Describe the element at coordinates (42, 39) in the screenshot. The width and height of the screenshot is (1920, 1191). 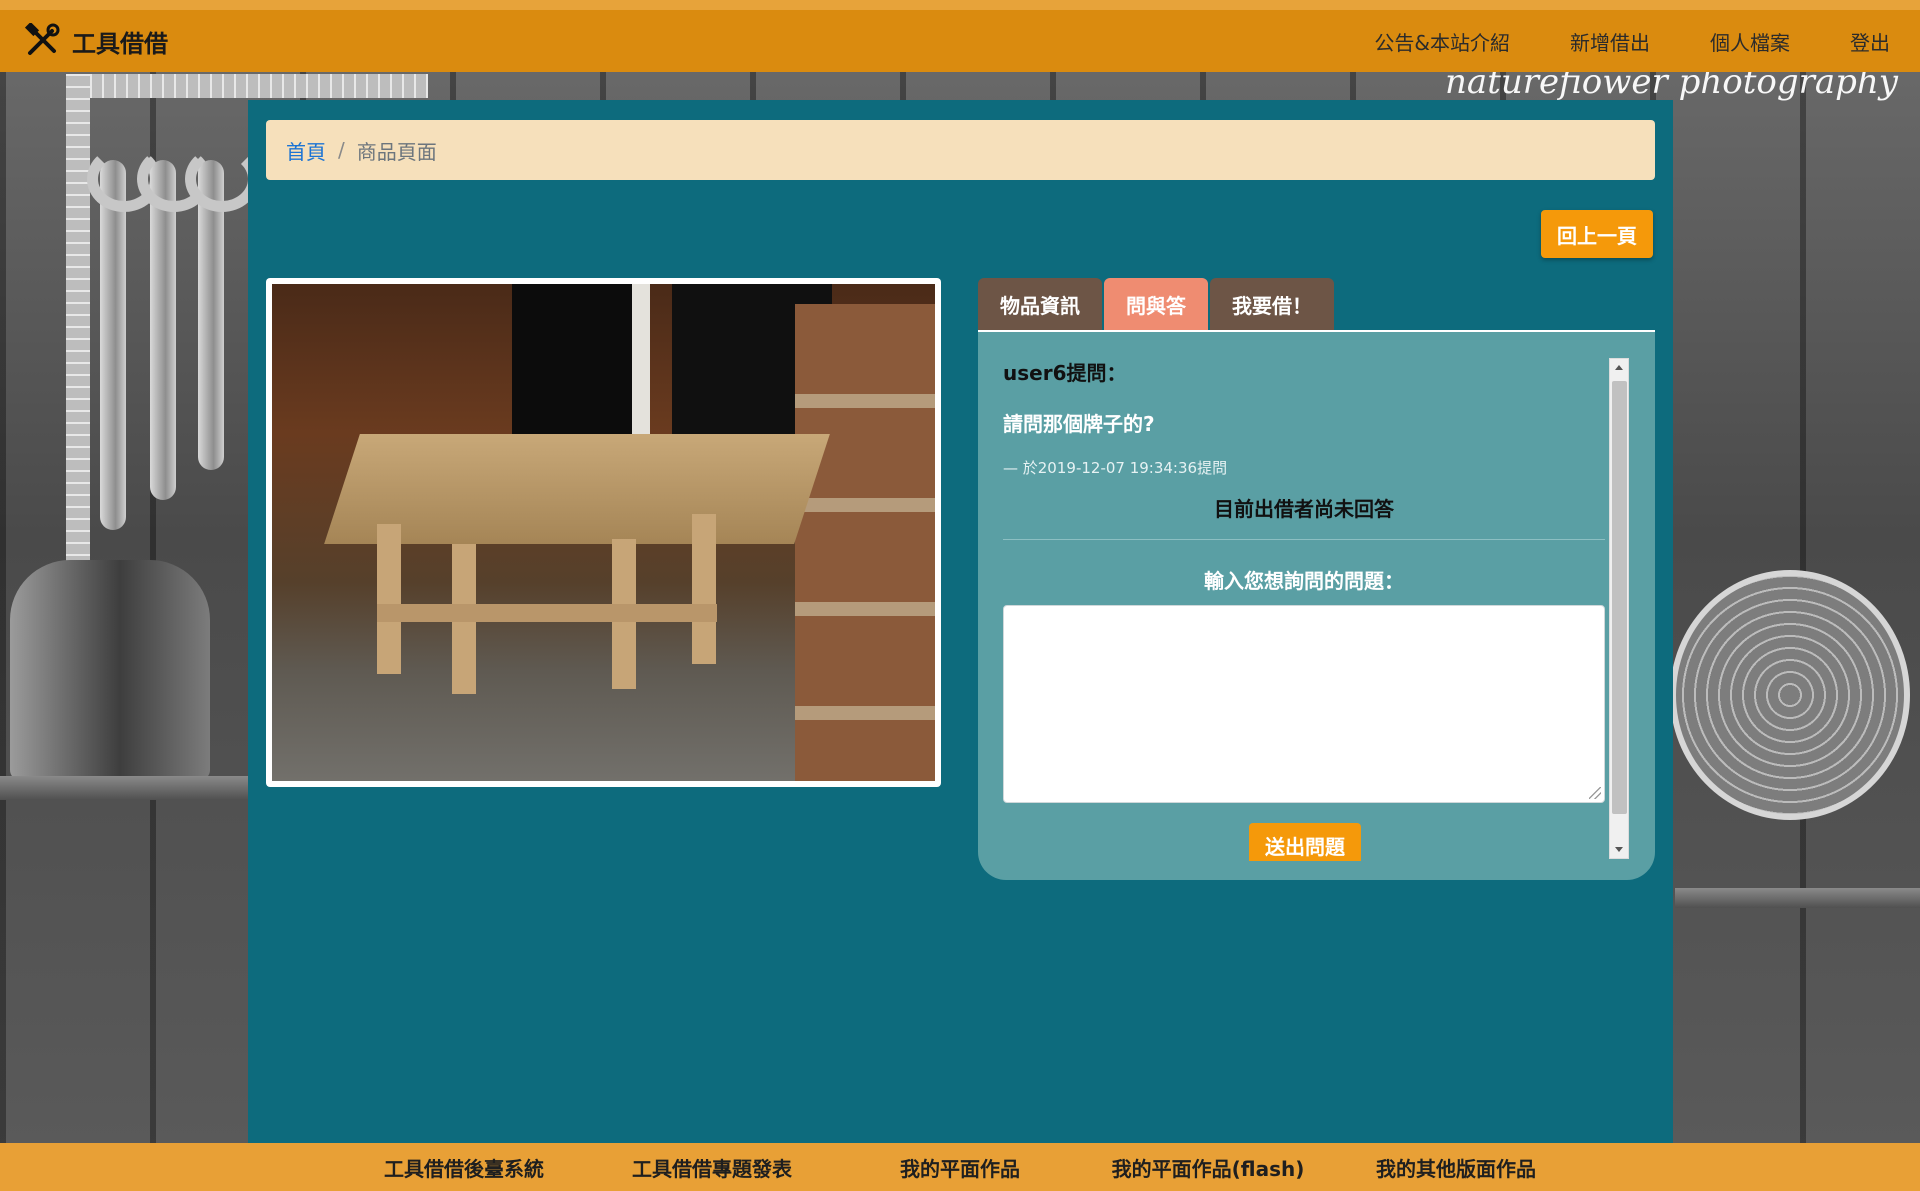
I see `tools-icon` at that location.